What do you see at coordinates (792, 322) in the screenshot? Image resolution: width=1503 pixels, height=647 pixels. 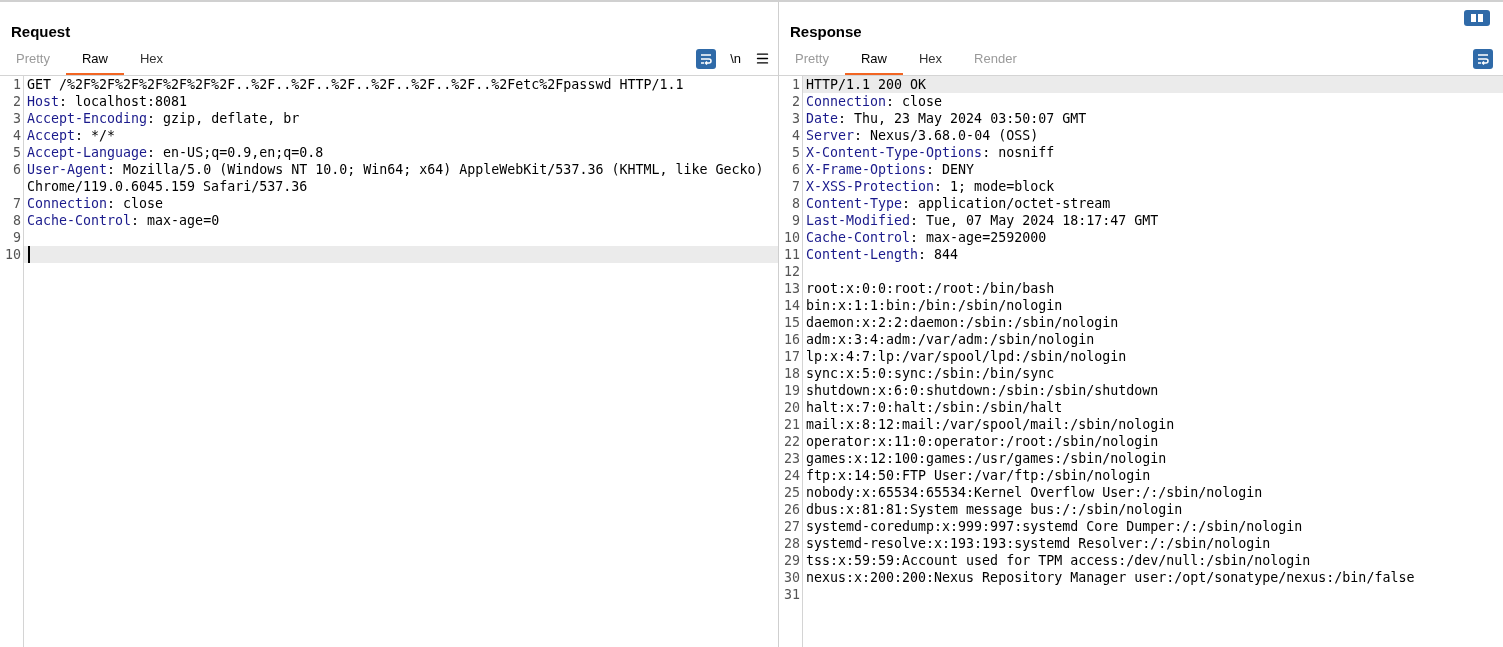 I see `line-number: 15` at bounding box center [792, 322].